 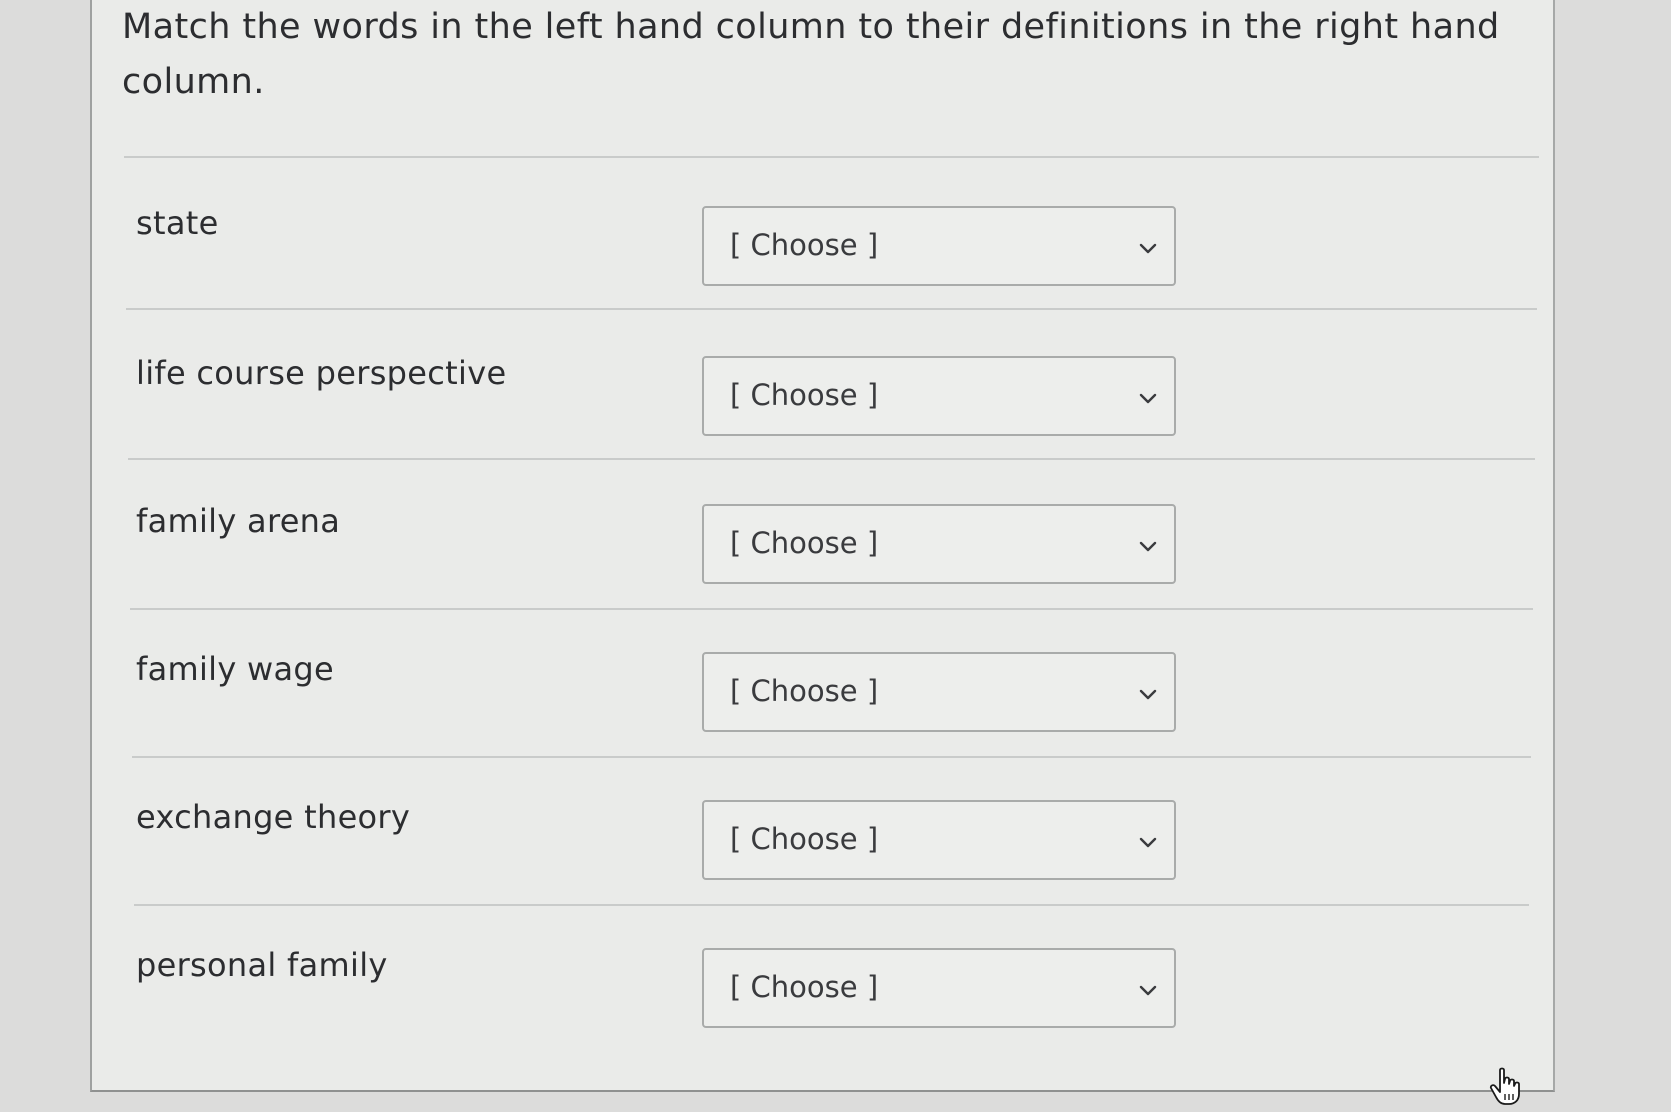 What do you see at coordinates (177, 223) in the screenshot?
I see `term-label: state` at bounding box center [177, 223].